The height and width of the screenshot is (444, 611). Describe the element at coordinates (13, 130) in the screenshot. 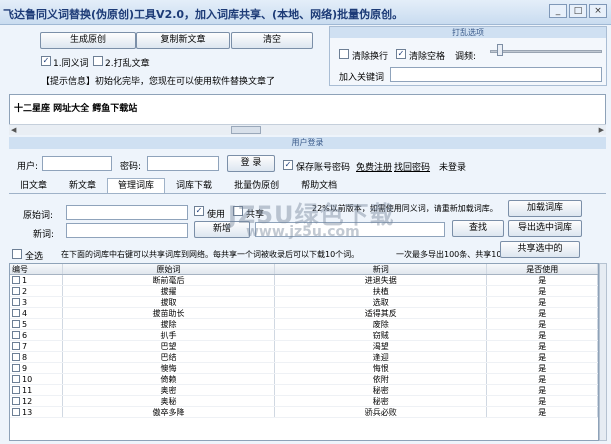

I see `scroll-left-icon: ◀` at that location.